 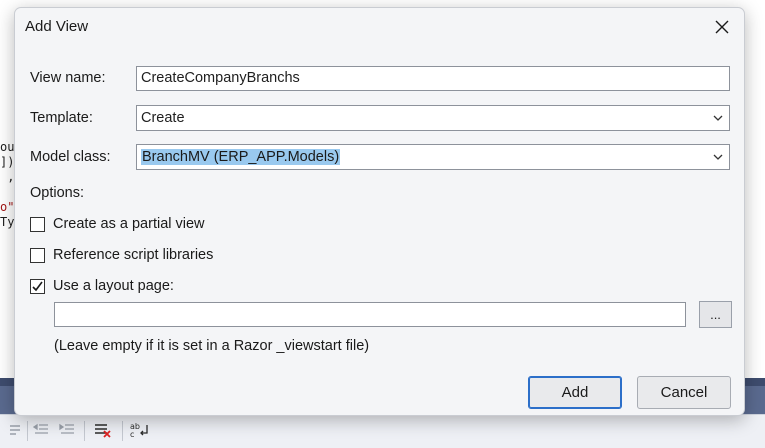 I want to click on layout-page-option: Use a layout page:, so click(x=102, y=286).